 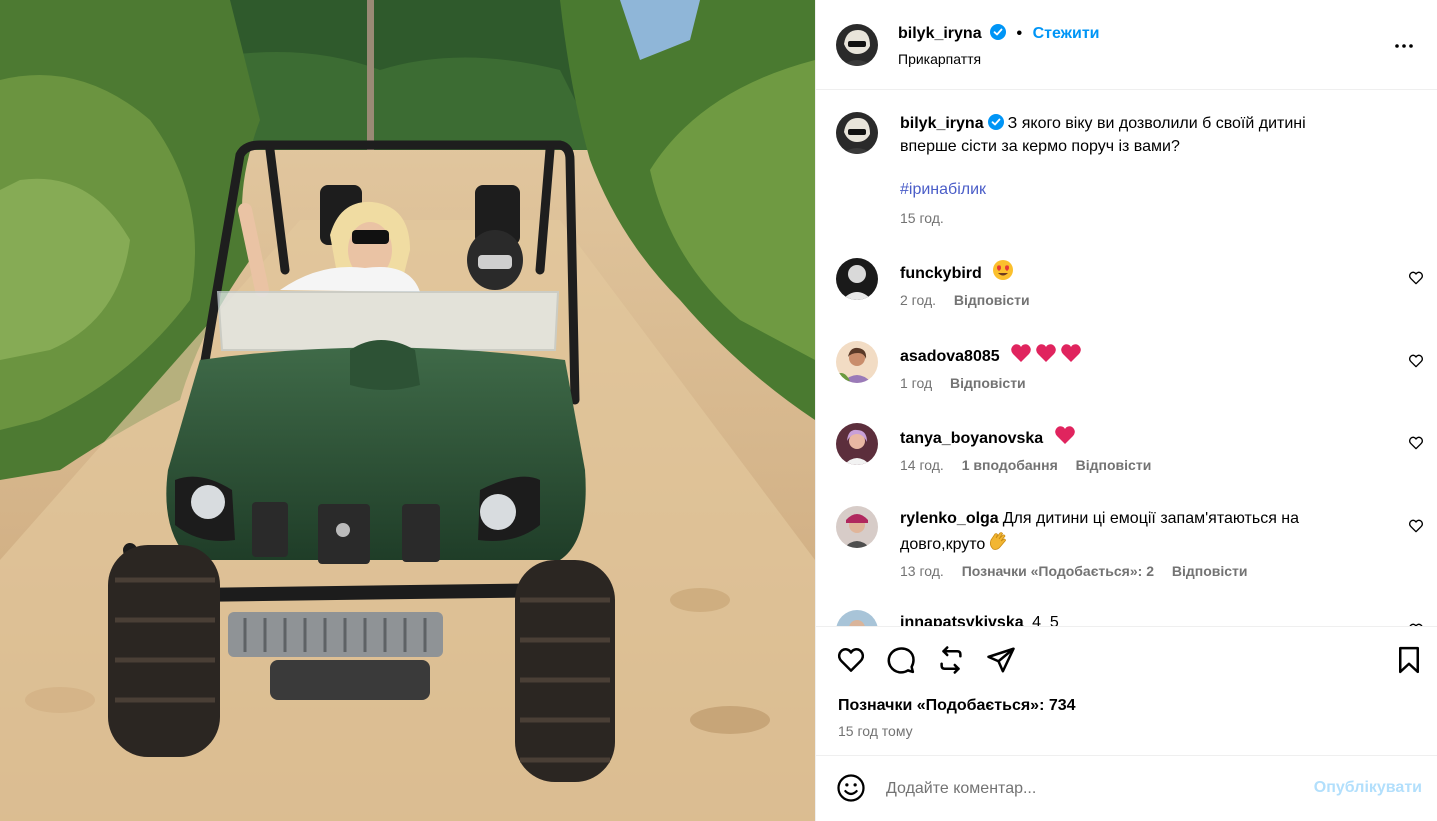 I want to click on comment-username: funckybird, so click(x=941, y=273).